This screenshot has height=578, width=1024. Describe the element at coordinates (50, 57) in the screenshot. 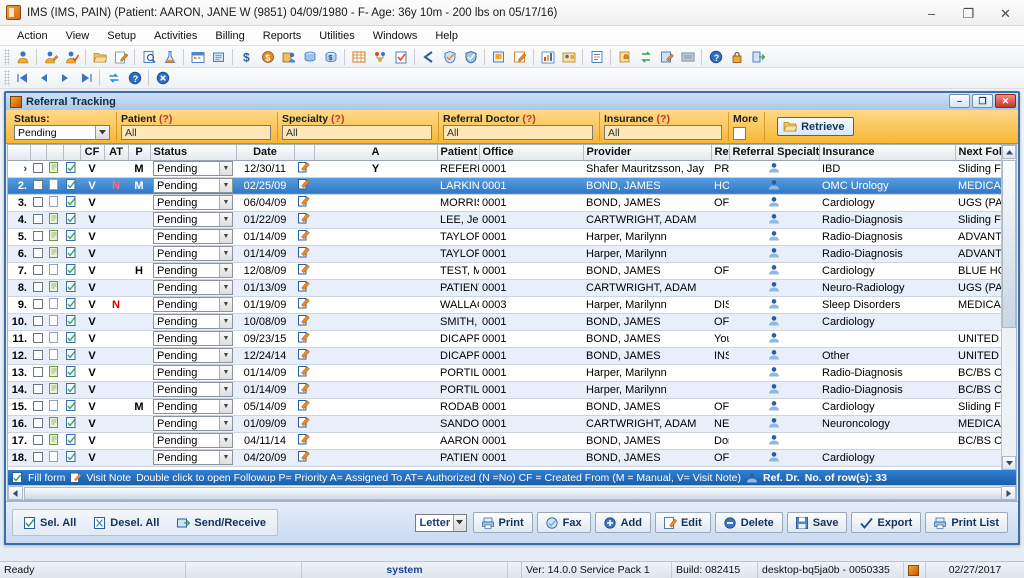

I see `patient-edit-icon` at that location.